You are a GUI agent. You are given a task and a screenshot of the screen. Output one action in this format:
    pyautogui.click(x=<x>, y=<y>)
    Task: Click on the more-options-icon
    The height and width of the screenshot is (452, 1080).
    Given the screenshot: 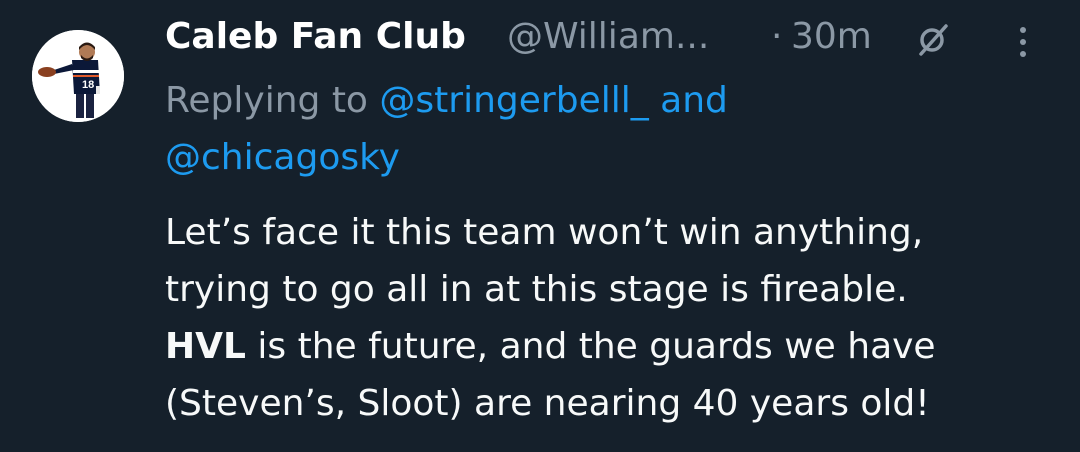 What is the action you would take?
    pyautogui.click(x=1023, y=42)
    